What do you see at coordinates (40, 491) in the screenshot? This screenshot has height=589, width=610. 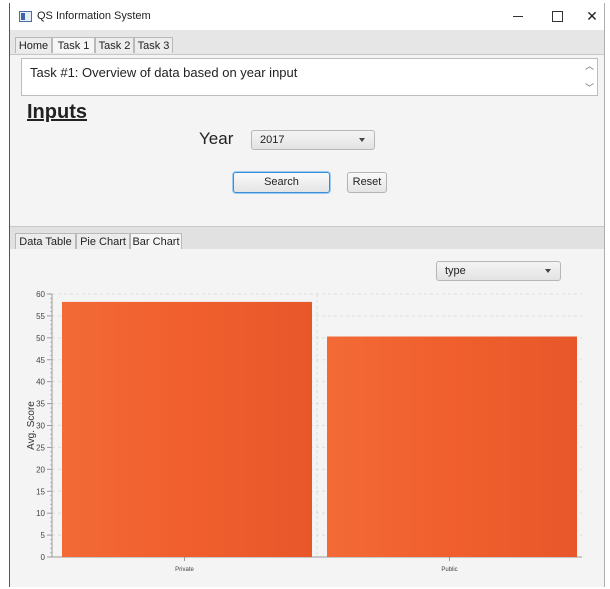 I see `y-tick-label: 15` at bounding box center [40, 491].